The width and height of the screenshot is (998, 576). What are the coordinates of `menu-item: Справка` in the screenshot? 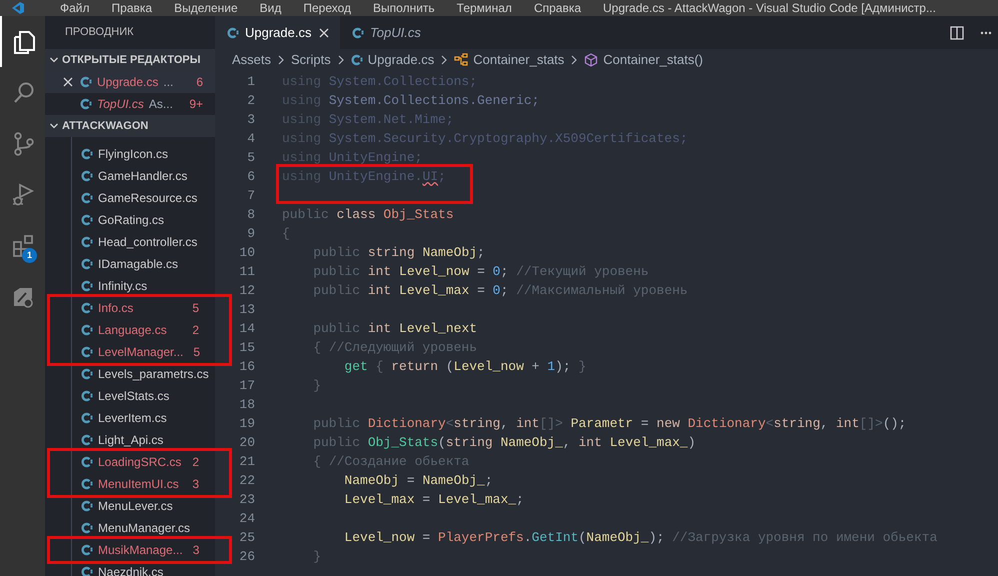 It's located at (558, 8).